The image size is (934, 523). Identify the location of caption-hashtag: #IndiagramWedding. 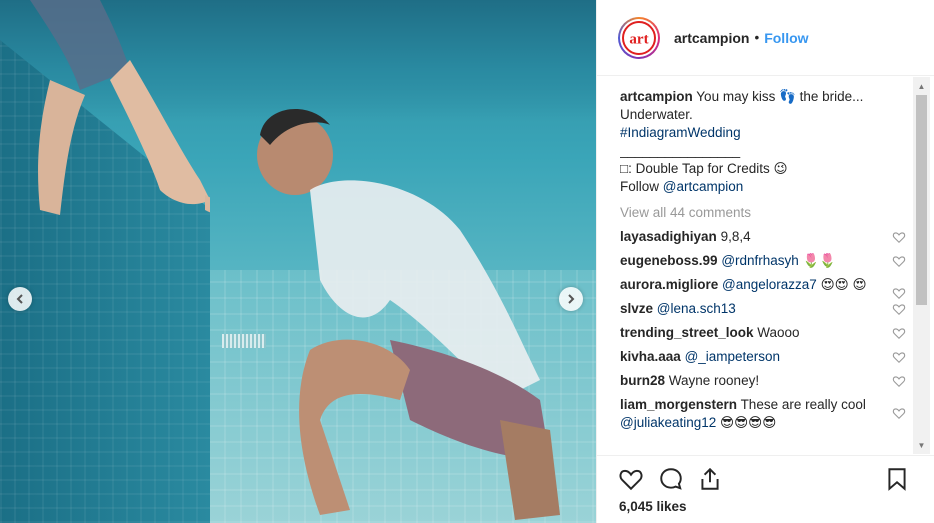
(680, 132).